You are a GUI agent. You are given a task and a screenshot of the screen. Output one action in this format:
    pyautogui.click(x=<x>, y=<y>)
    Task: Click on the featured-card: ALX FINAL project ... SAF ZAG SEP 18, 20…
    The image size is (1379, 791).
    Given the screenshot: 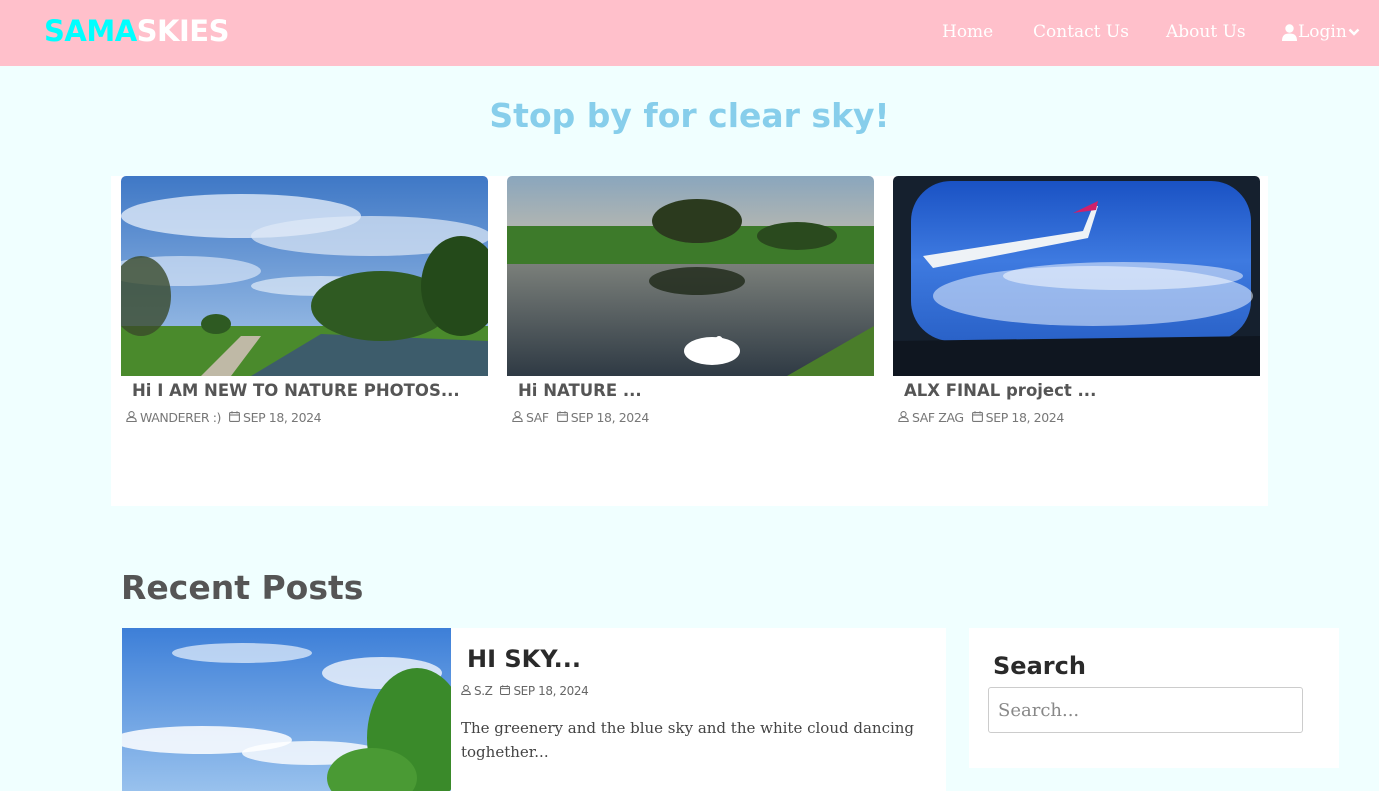 What is the action you would take?
    pyautogui.click(x=1076, y=341)
    